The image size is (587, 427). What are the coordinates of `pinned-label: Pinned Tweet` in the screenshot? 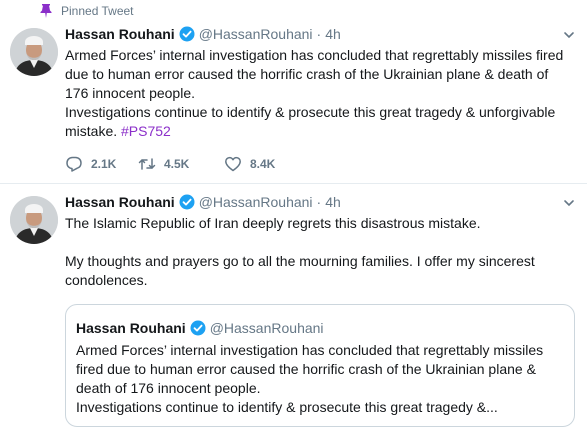 It's located at (97, 11).